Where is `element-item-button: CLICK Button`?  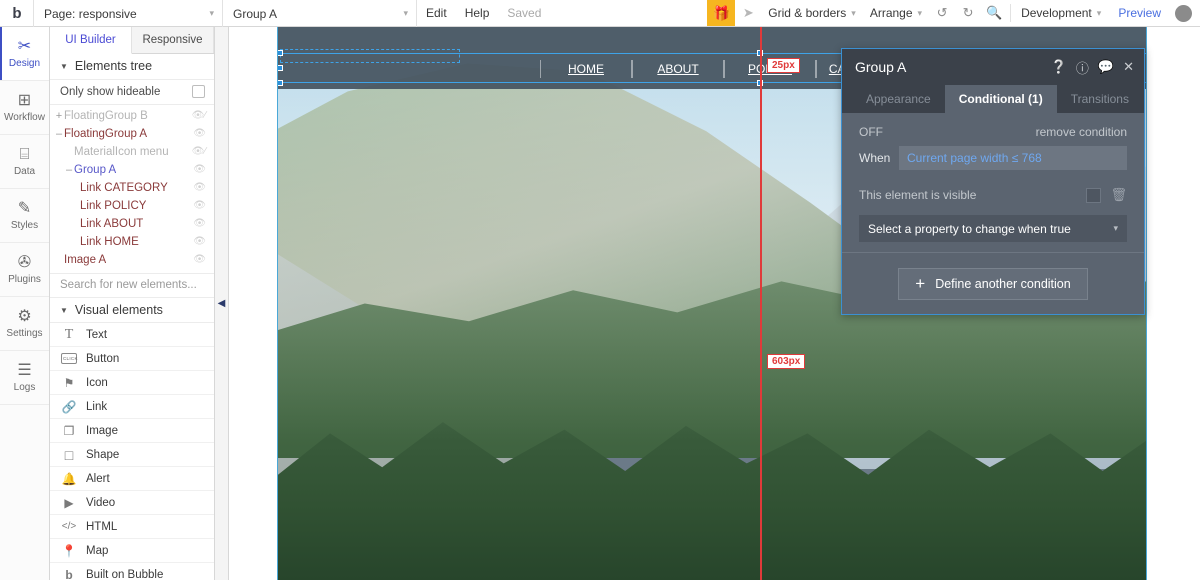 element-item-button: CLICK Button is located at coordinates (132, 359).